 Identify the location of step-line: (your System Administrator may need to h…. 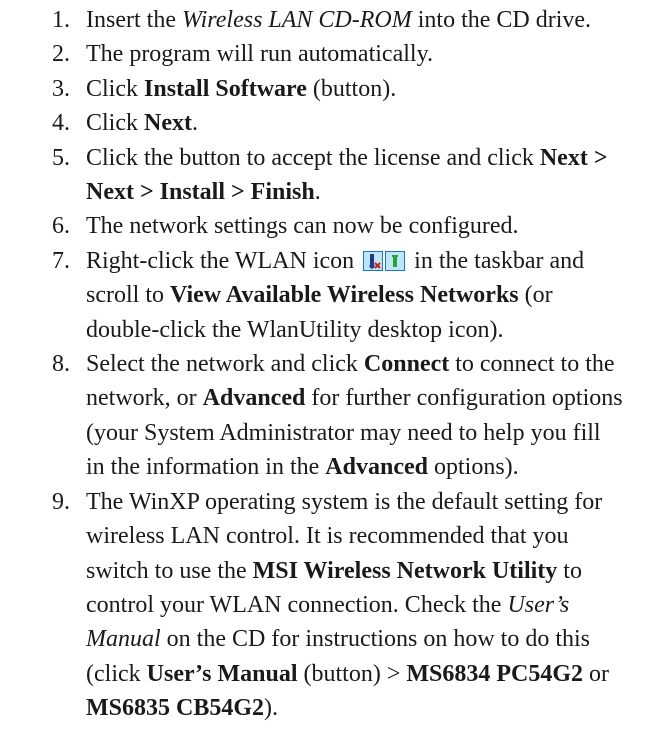
(378, 433).